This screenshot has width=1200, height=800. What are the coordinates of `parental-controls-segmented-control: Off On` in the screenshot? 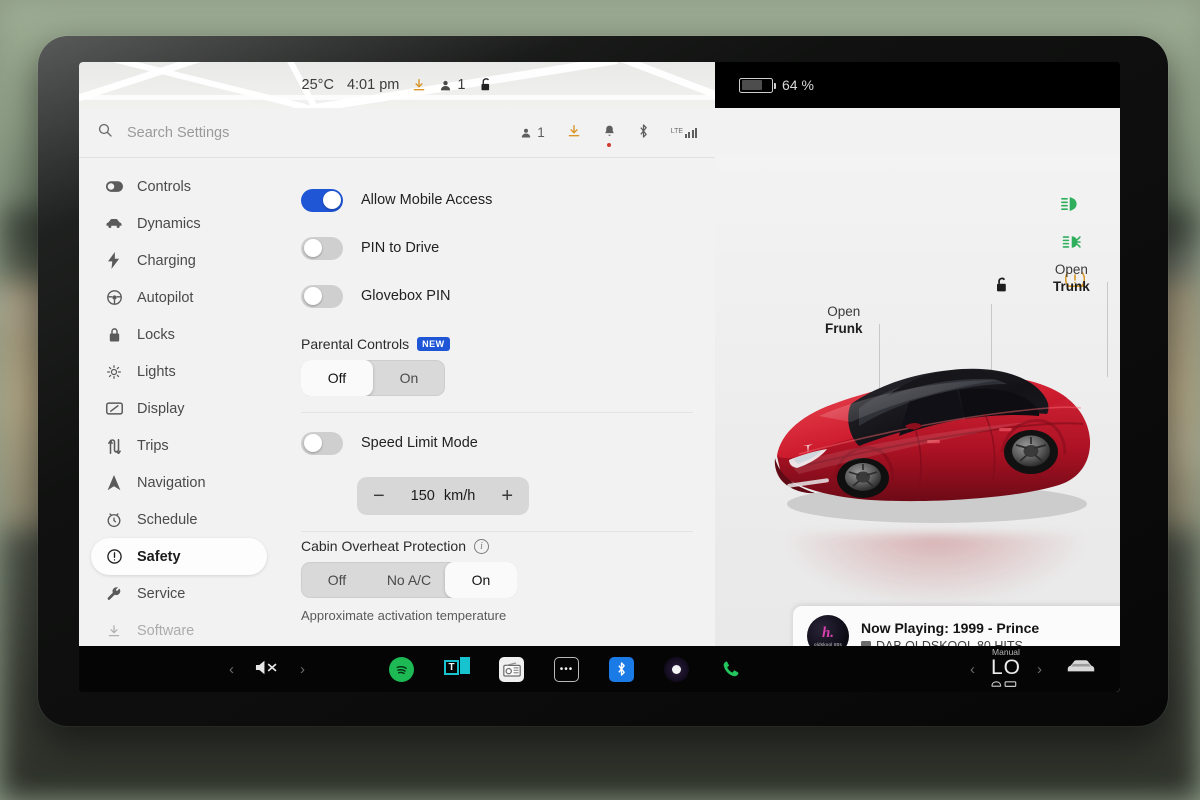 It's located at (373, 378).